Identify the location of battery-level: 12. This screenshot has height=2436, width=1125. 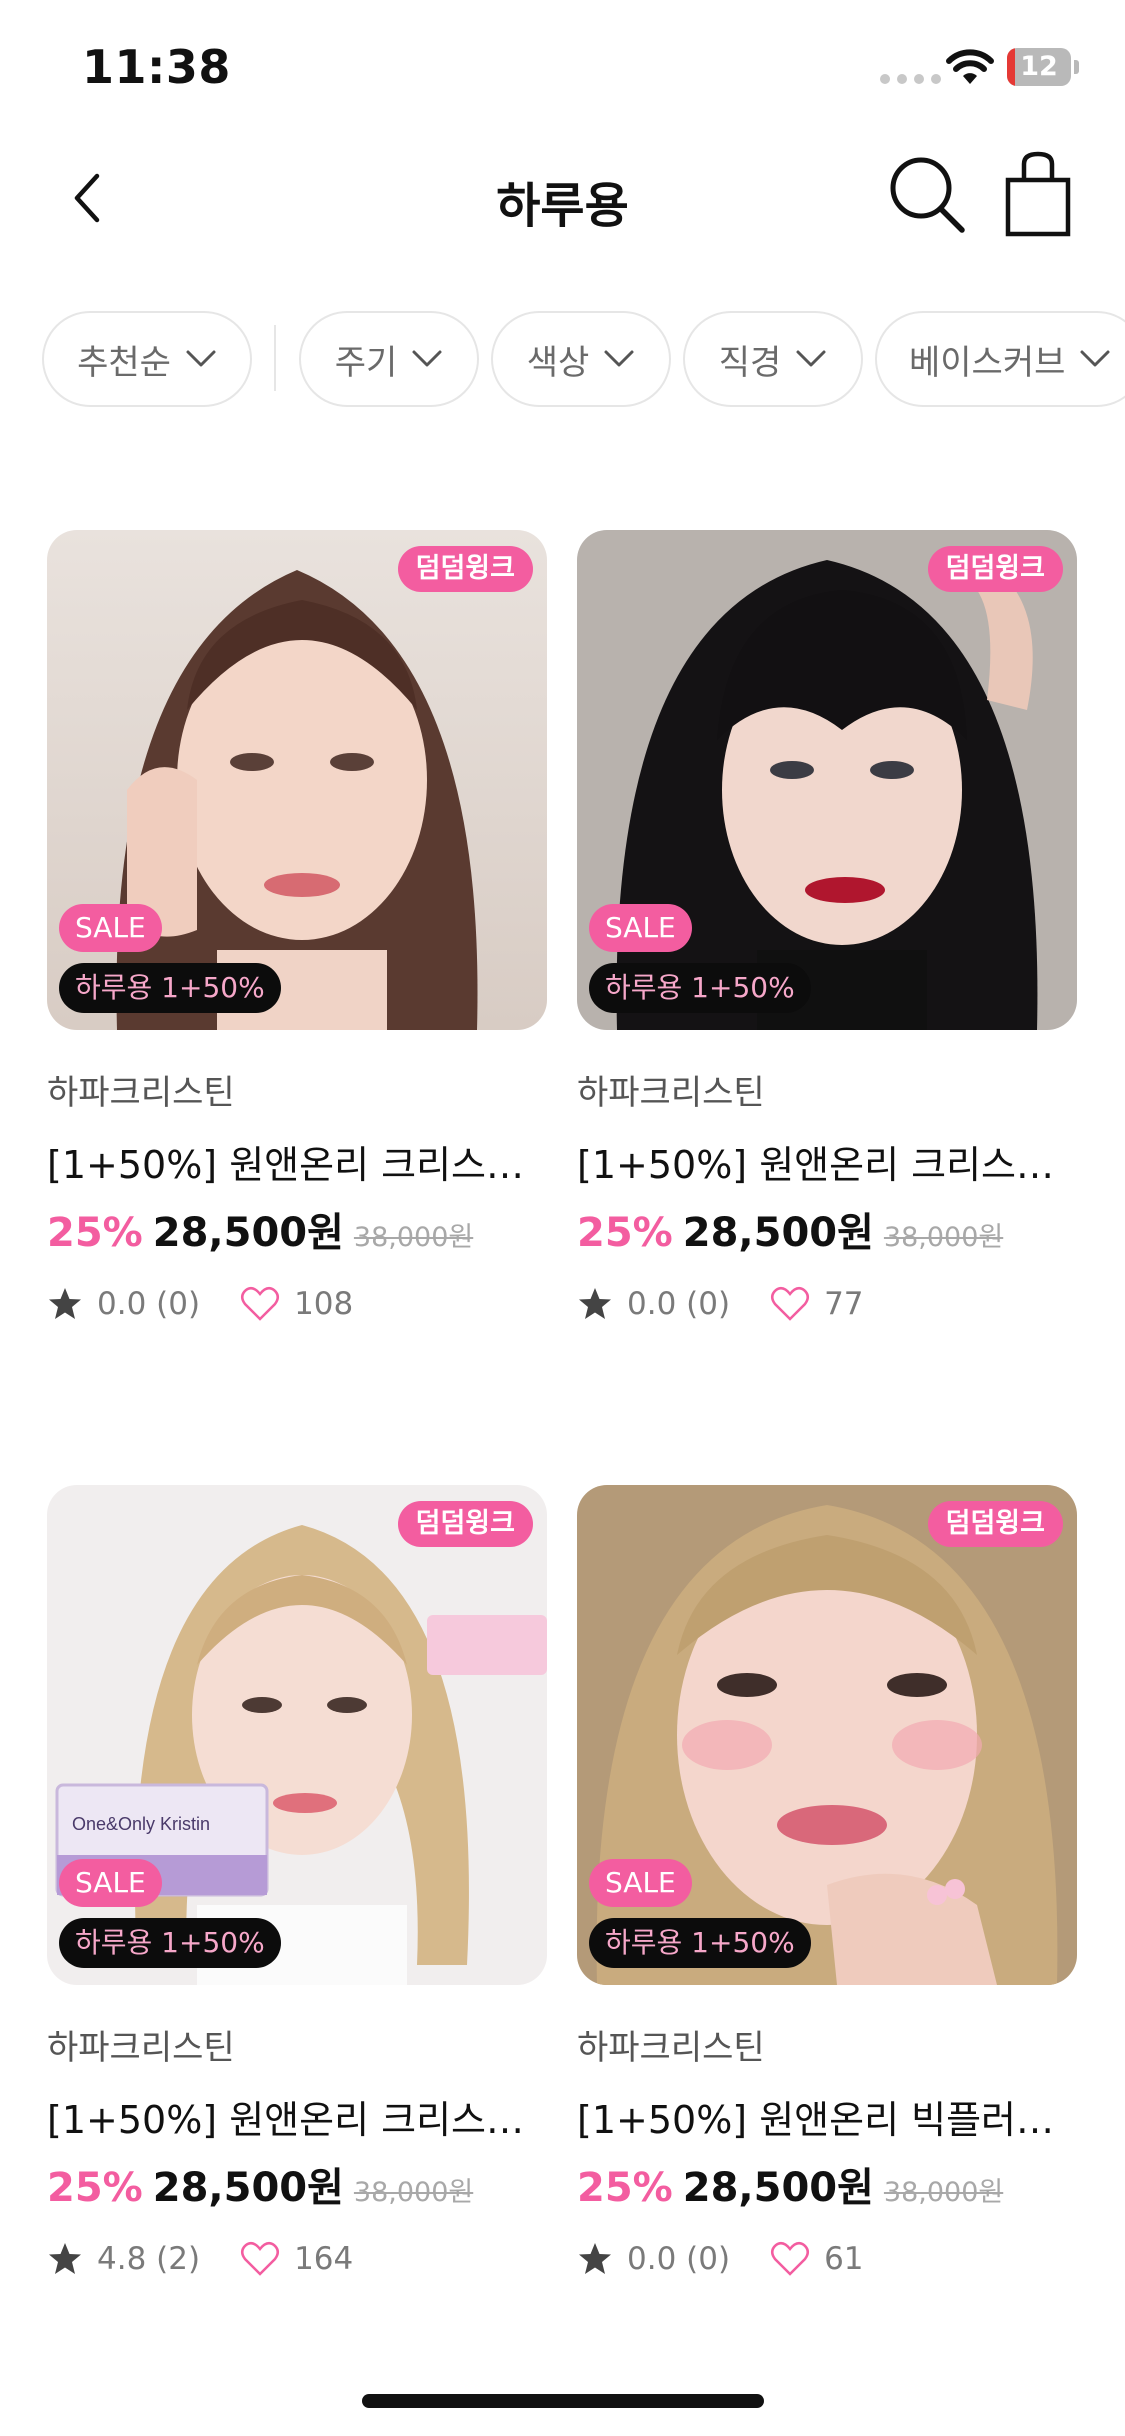
(1039, 66).